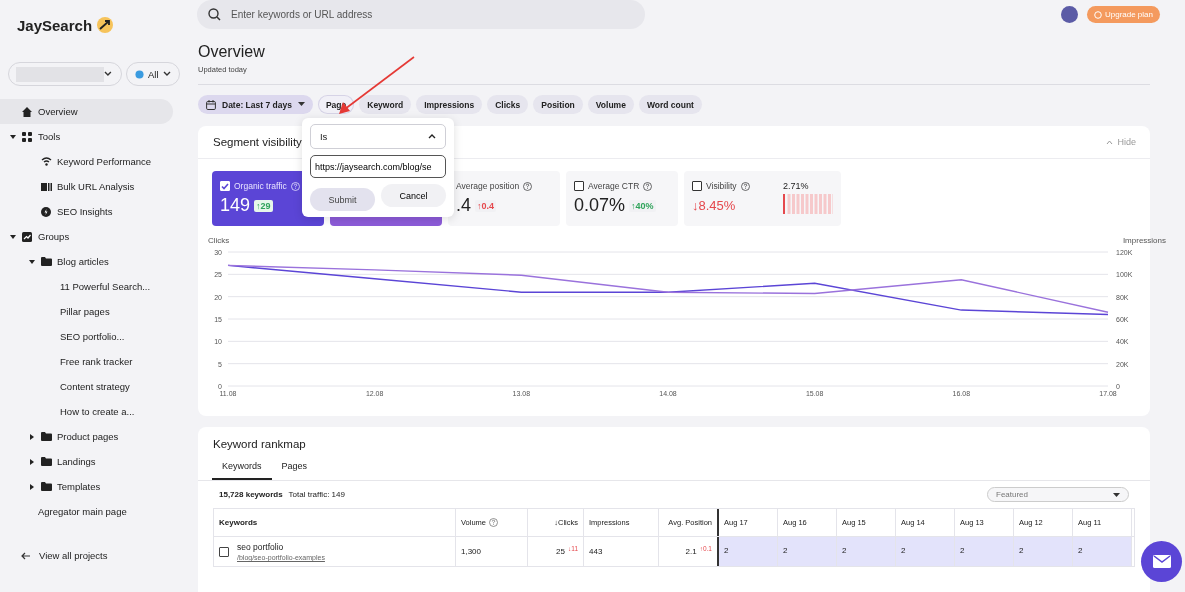 The height and width of the screenshot is (592, 1185). What do you see at coordinates (721, 186) in the screenshot?
I see `metric-label: Visibility` at bounding box center [721, 186].